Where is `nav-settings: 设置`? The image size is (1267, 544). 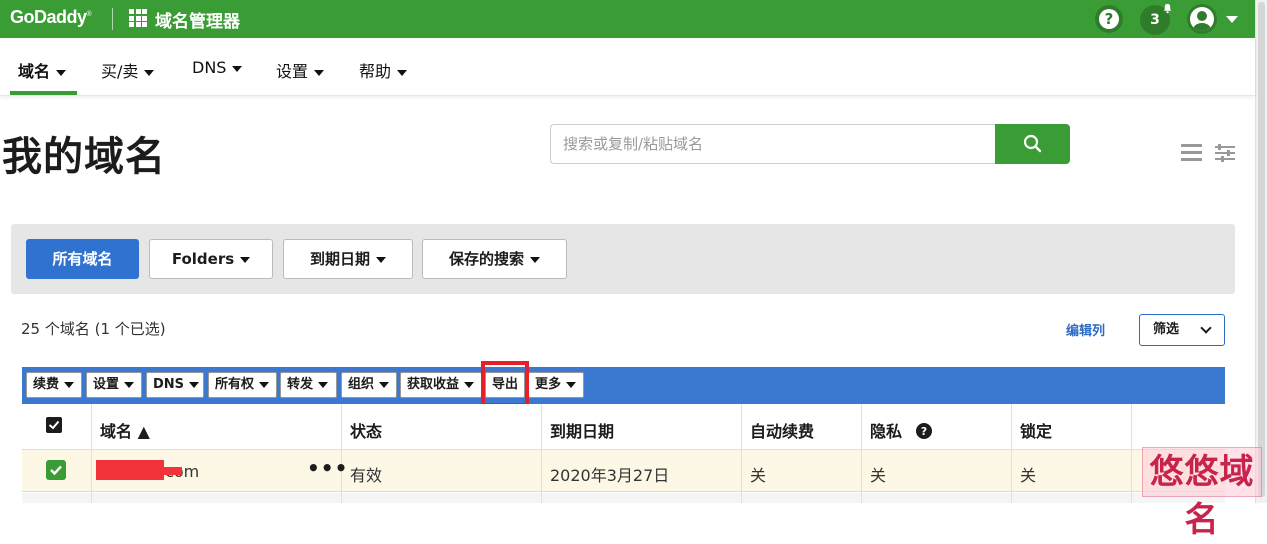
nav-settings: 设置 is located at coordinates (300, 70).